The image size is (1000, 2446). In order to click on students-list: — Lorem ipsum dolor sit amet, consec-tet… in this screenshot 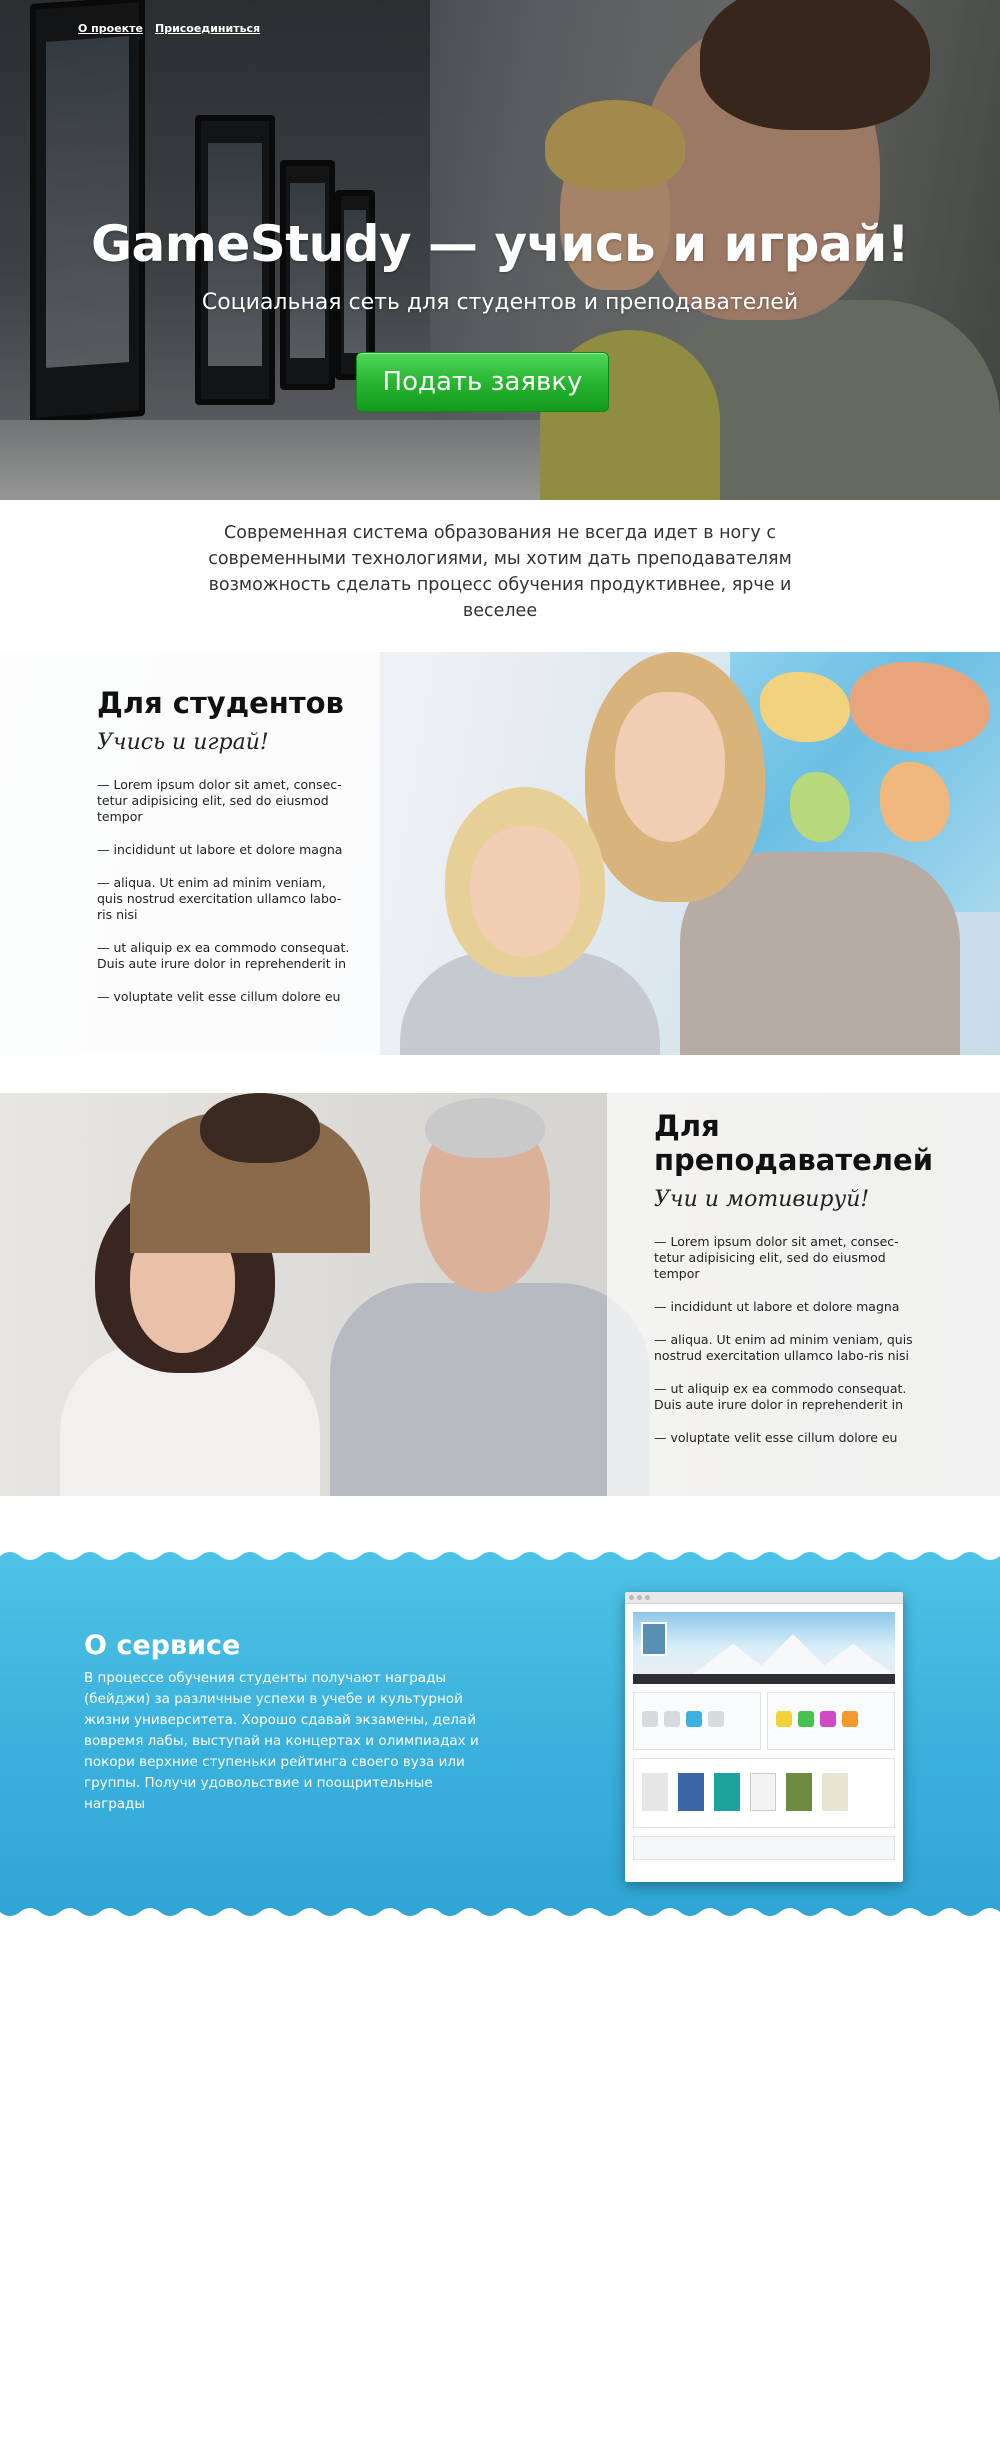, I will do `click(224, 891)`.